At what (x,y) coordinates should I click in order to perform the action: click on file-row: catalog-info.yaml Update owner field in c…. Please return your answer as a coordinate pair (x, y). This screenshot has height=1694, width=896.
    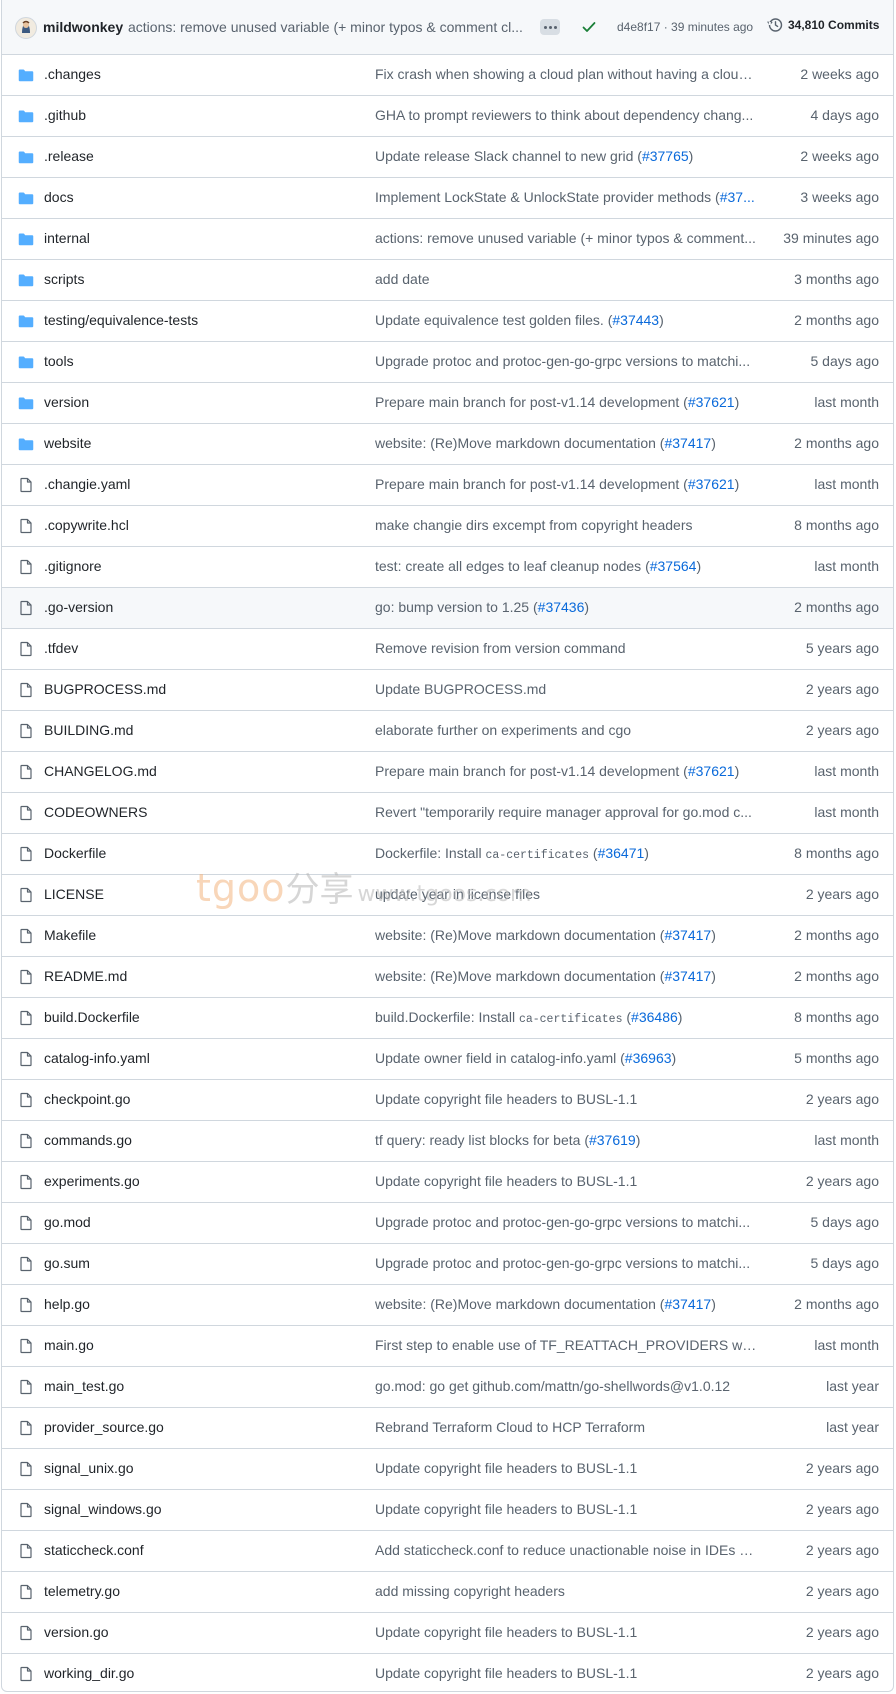
    Looking at the image, I should click on (447, 1059).